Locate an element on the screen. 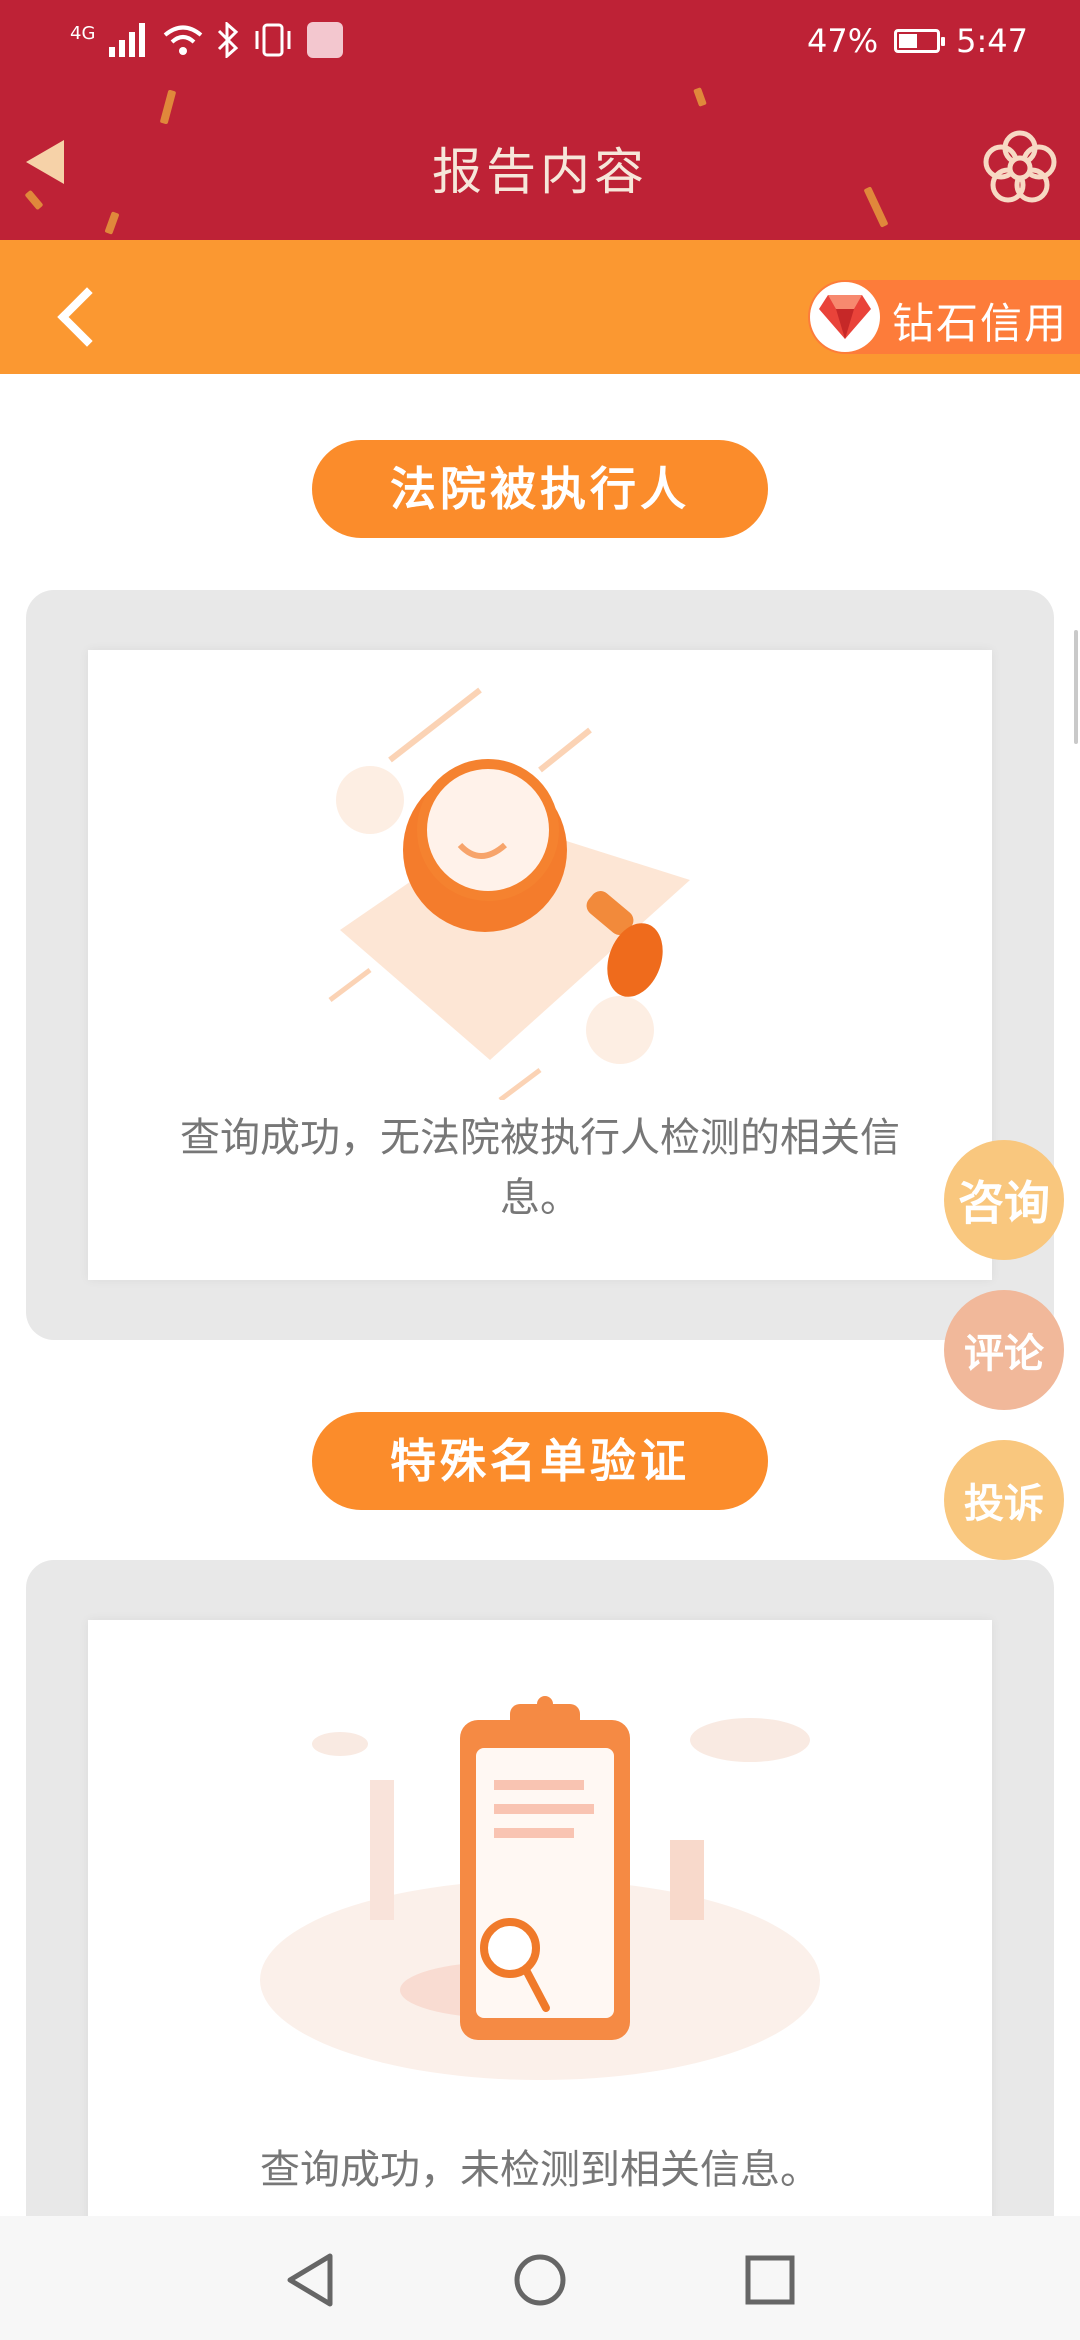  flower-icon is located at coordinates (1020, 168).